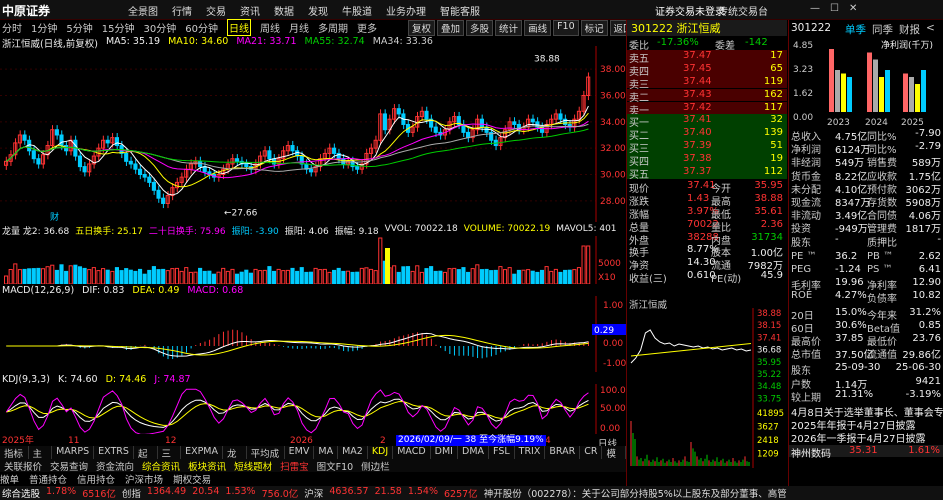  I want to click on indicator-tab-18: BRAR, so click(563, 452).